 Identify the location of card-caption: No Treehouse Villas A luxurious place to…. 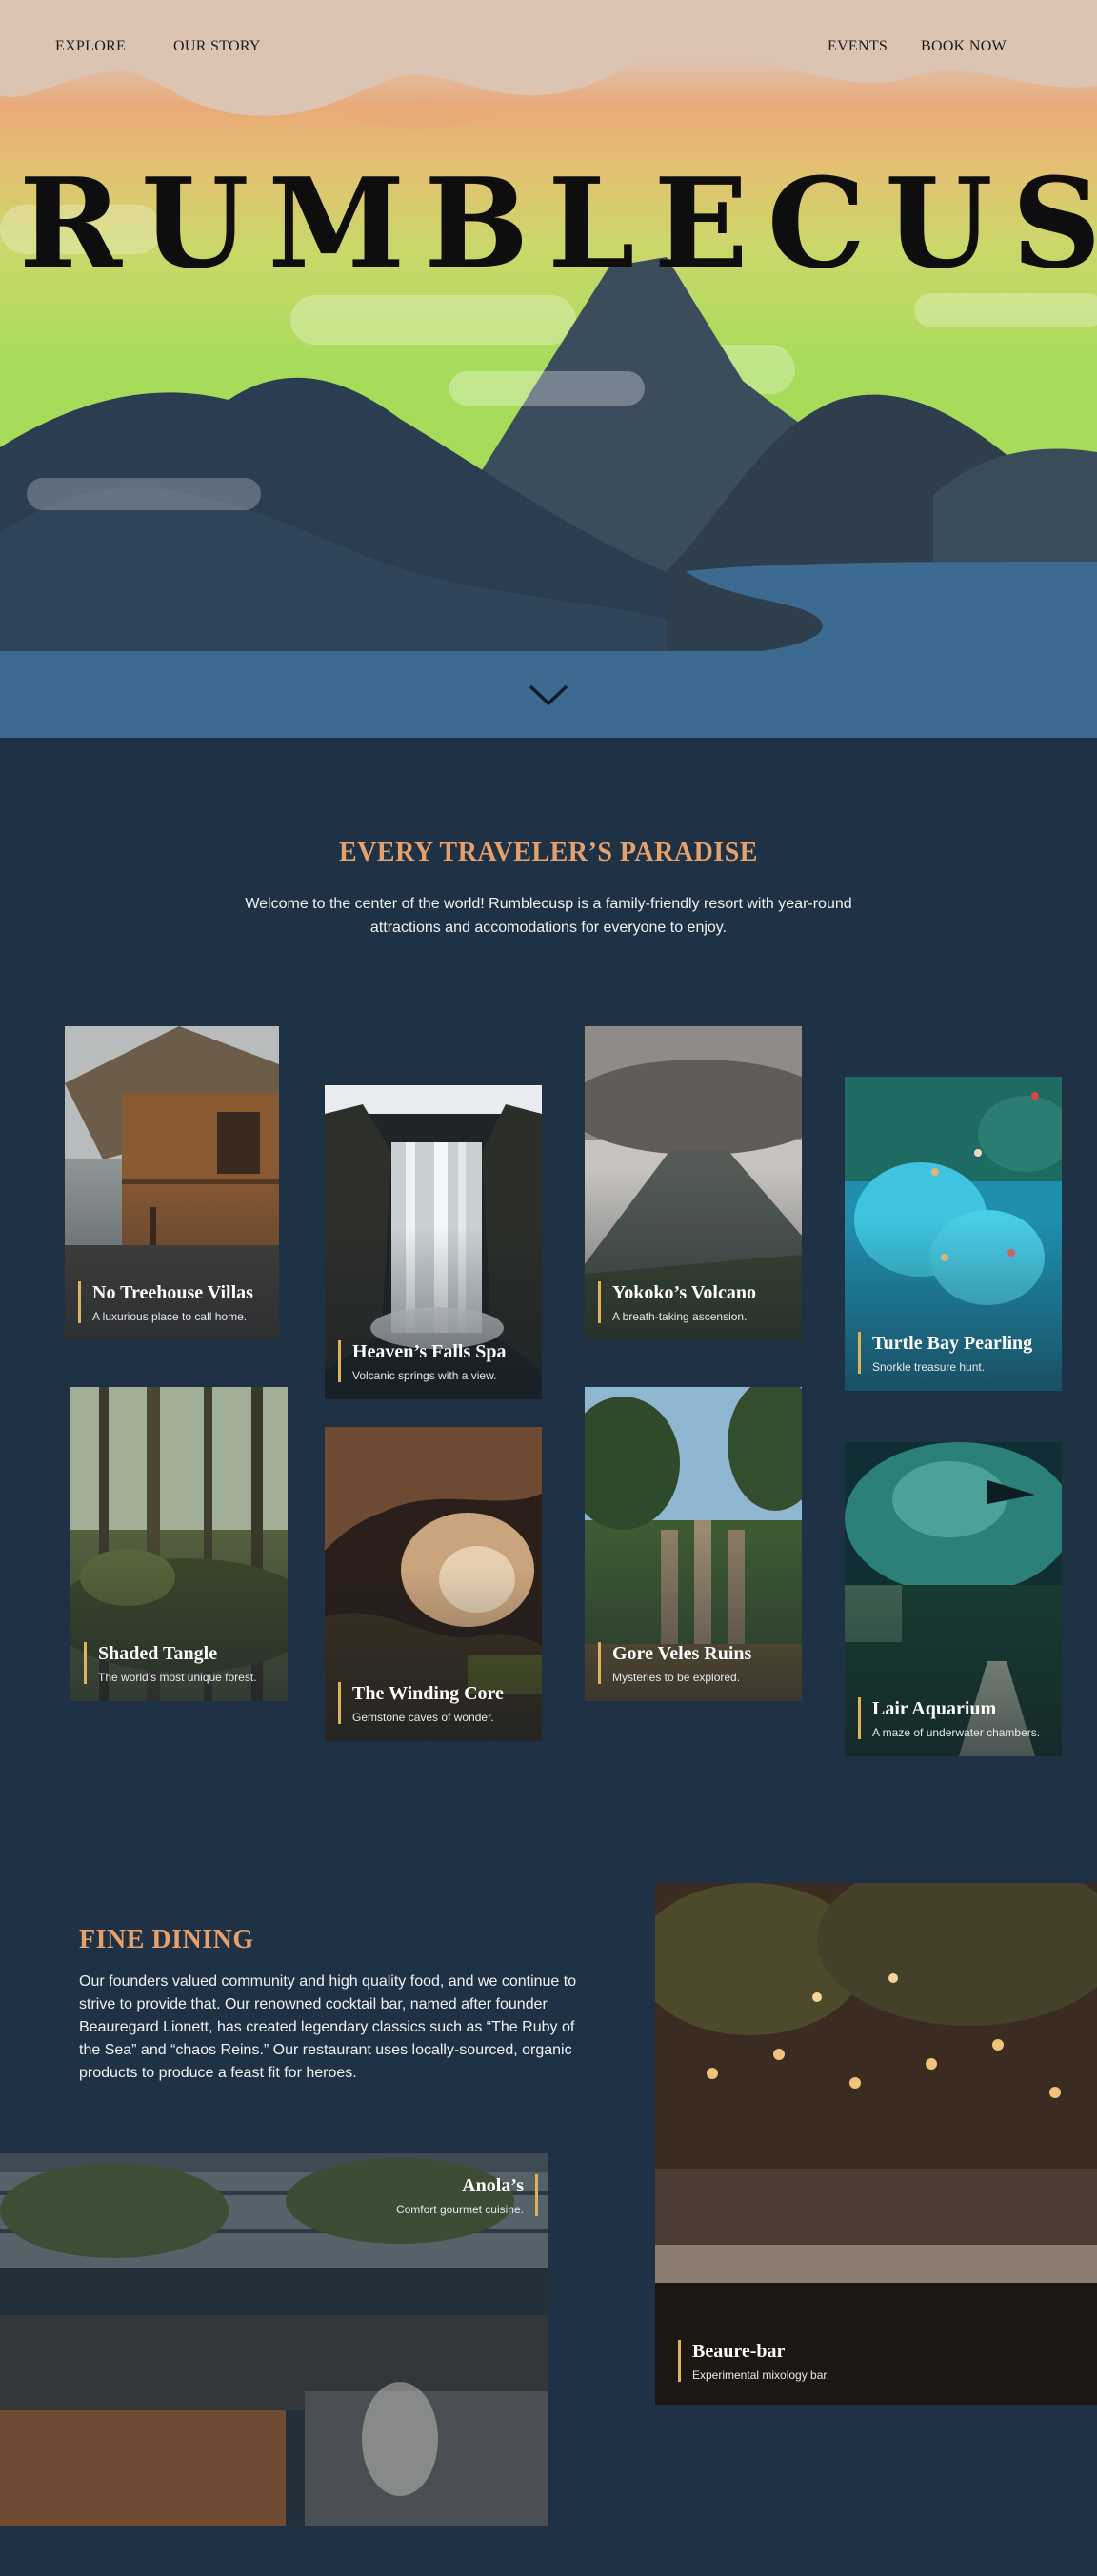
(165, 1302).